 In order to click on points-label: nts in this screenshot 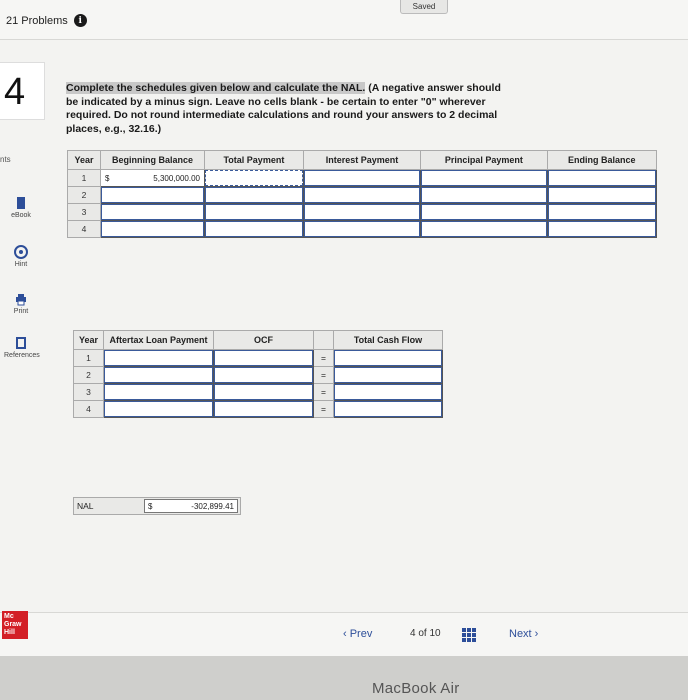, I will do `click(5, 159)`.